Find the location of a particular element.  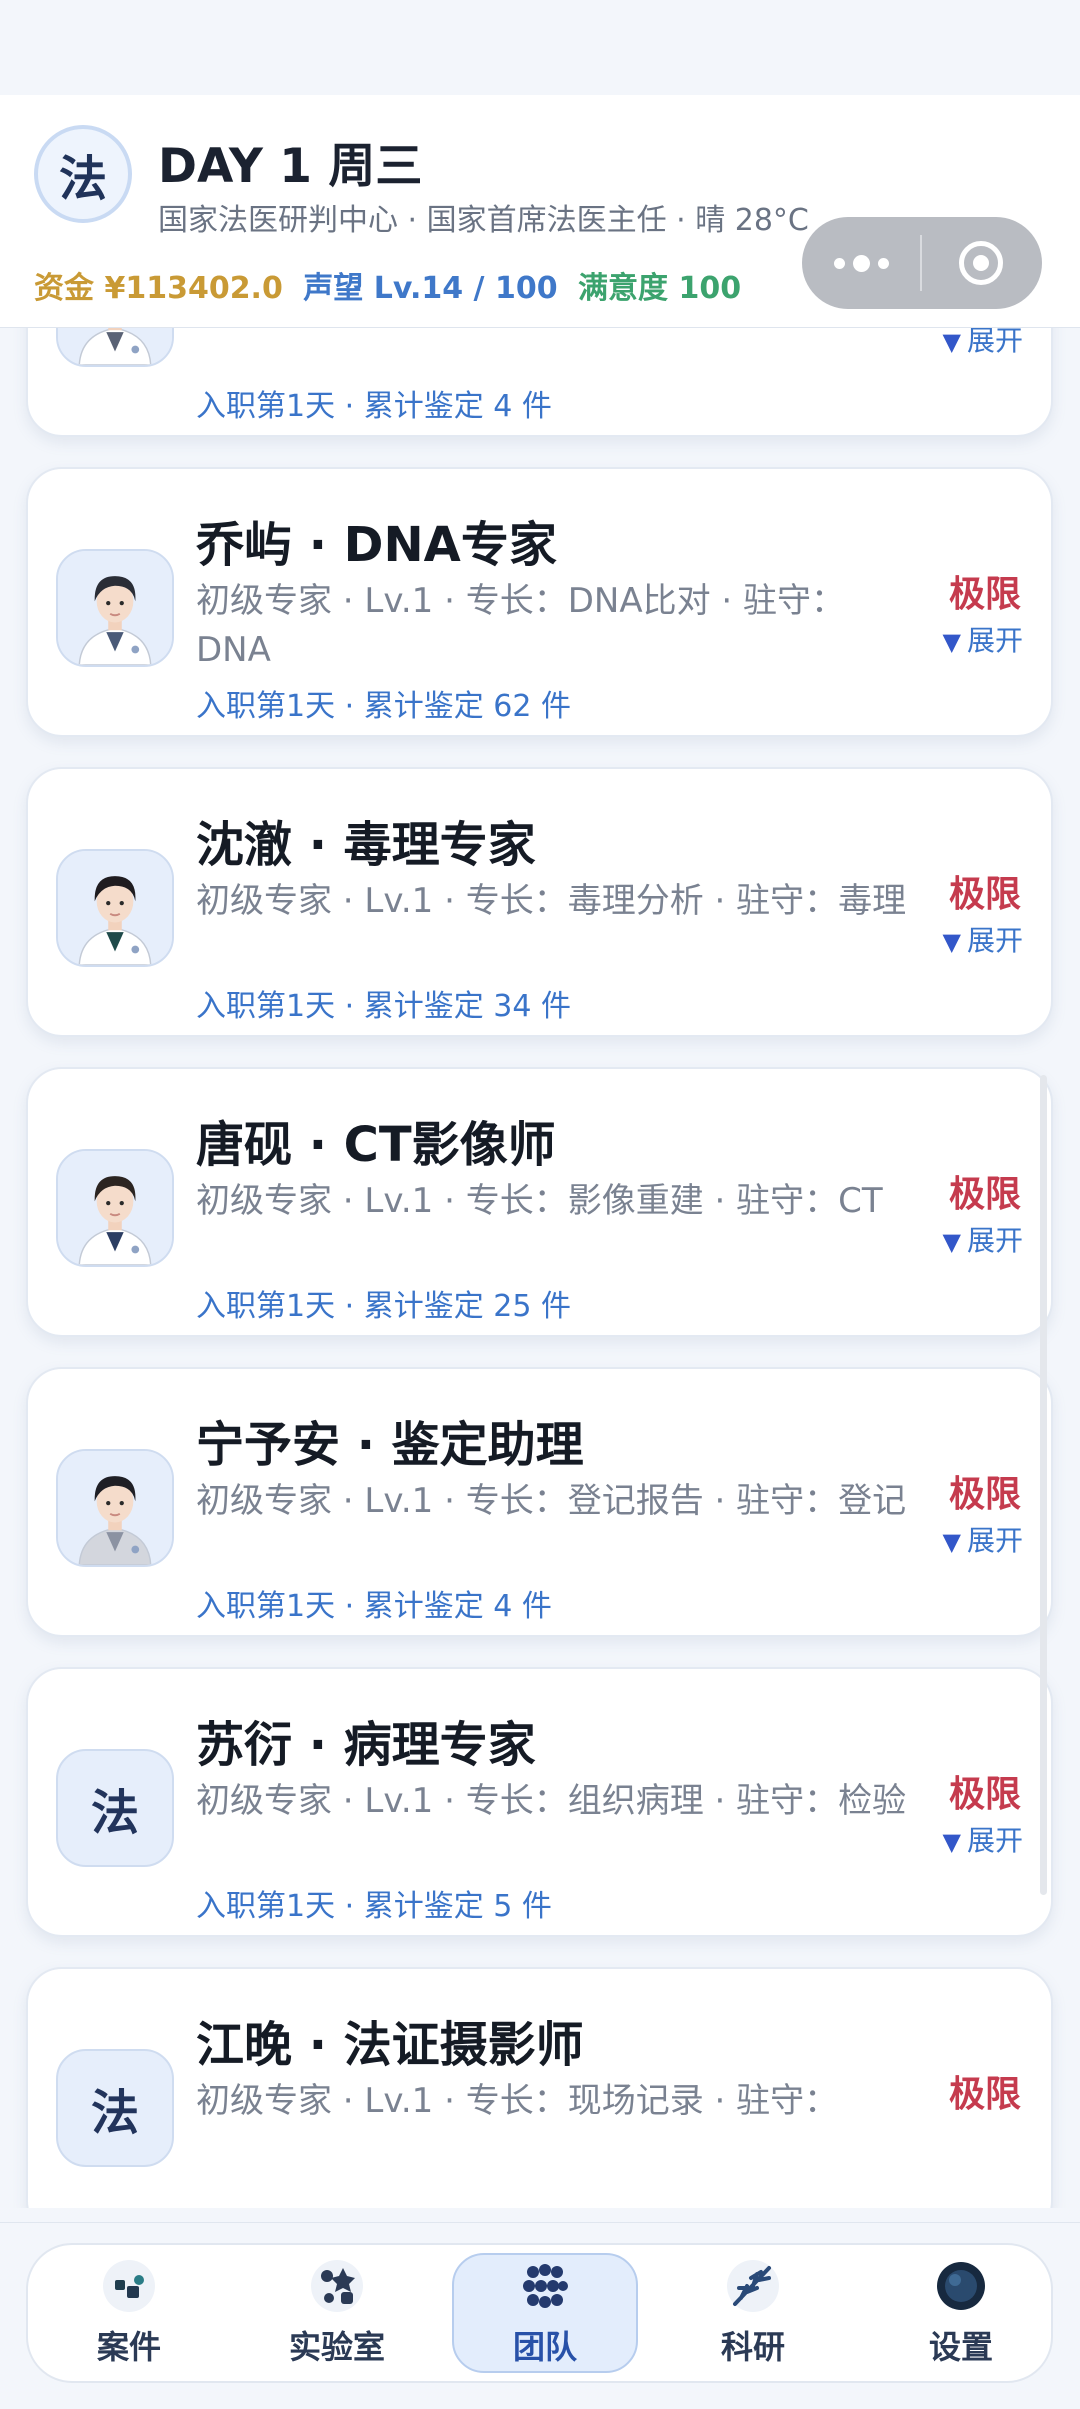

staff-card: 法江晚 · 法证摄影师初级专家 · Lv.1 · 专长：现场记录 · 驻守： 极限 is located at coordinates (539, 2087).